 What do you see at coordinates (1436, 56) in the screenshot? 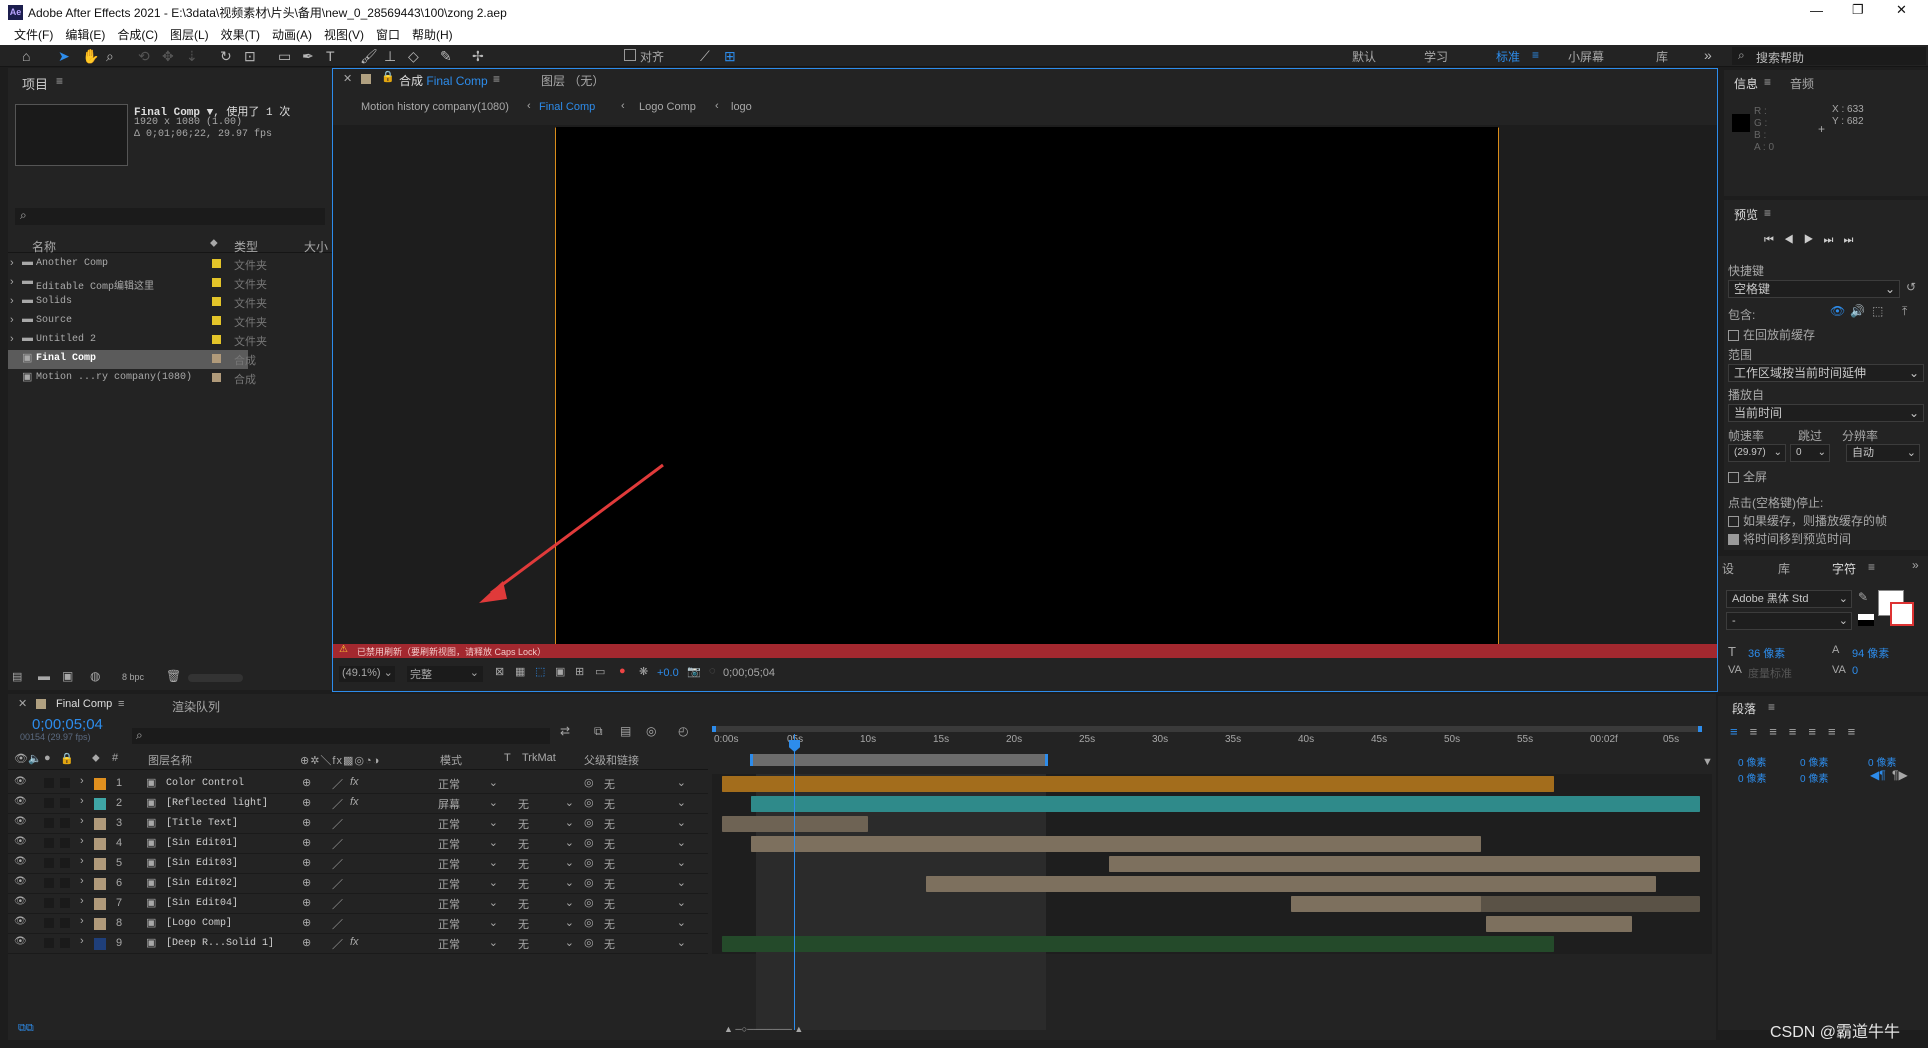
I see `workspace-1: 学习` at bounding box center [1436, 56].